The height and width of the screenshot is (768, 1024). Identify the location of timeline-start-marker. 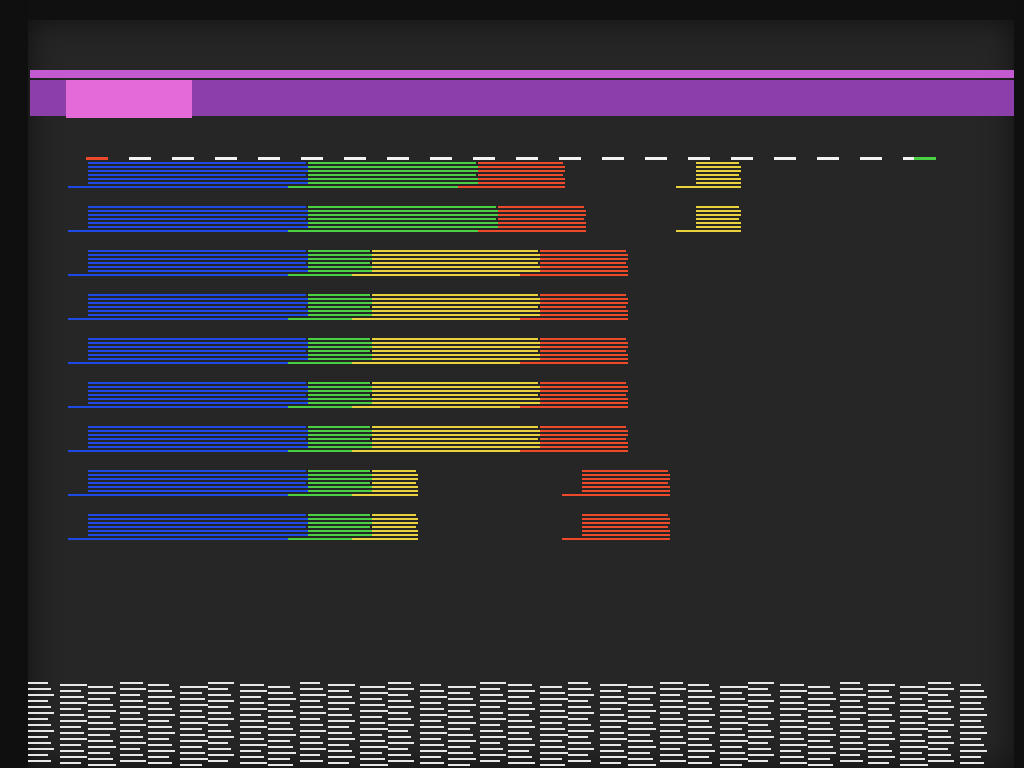
(97, 158).